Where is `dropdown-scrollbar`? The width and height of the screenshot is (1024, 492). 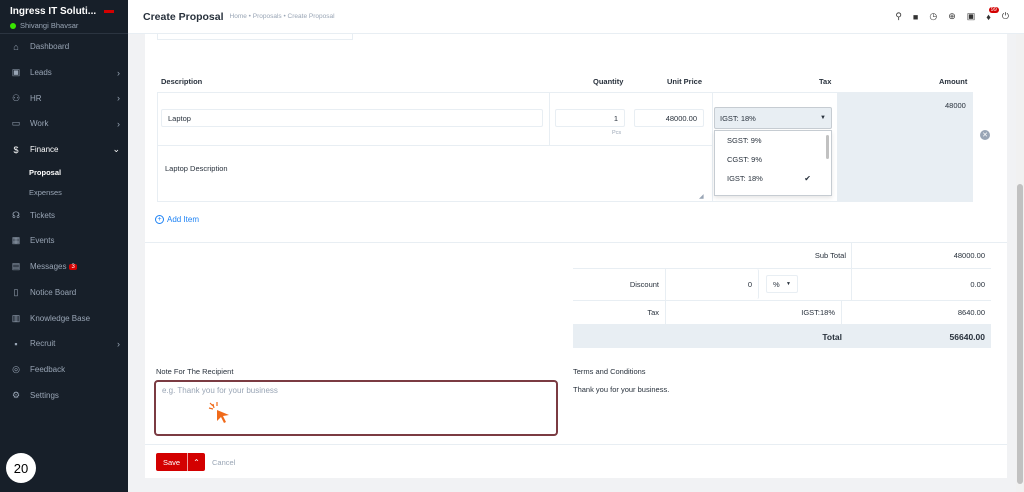 dropdown-scrollbar is located at coordinates (827, 147).